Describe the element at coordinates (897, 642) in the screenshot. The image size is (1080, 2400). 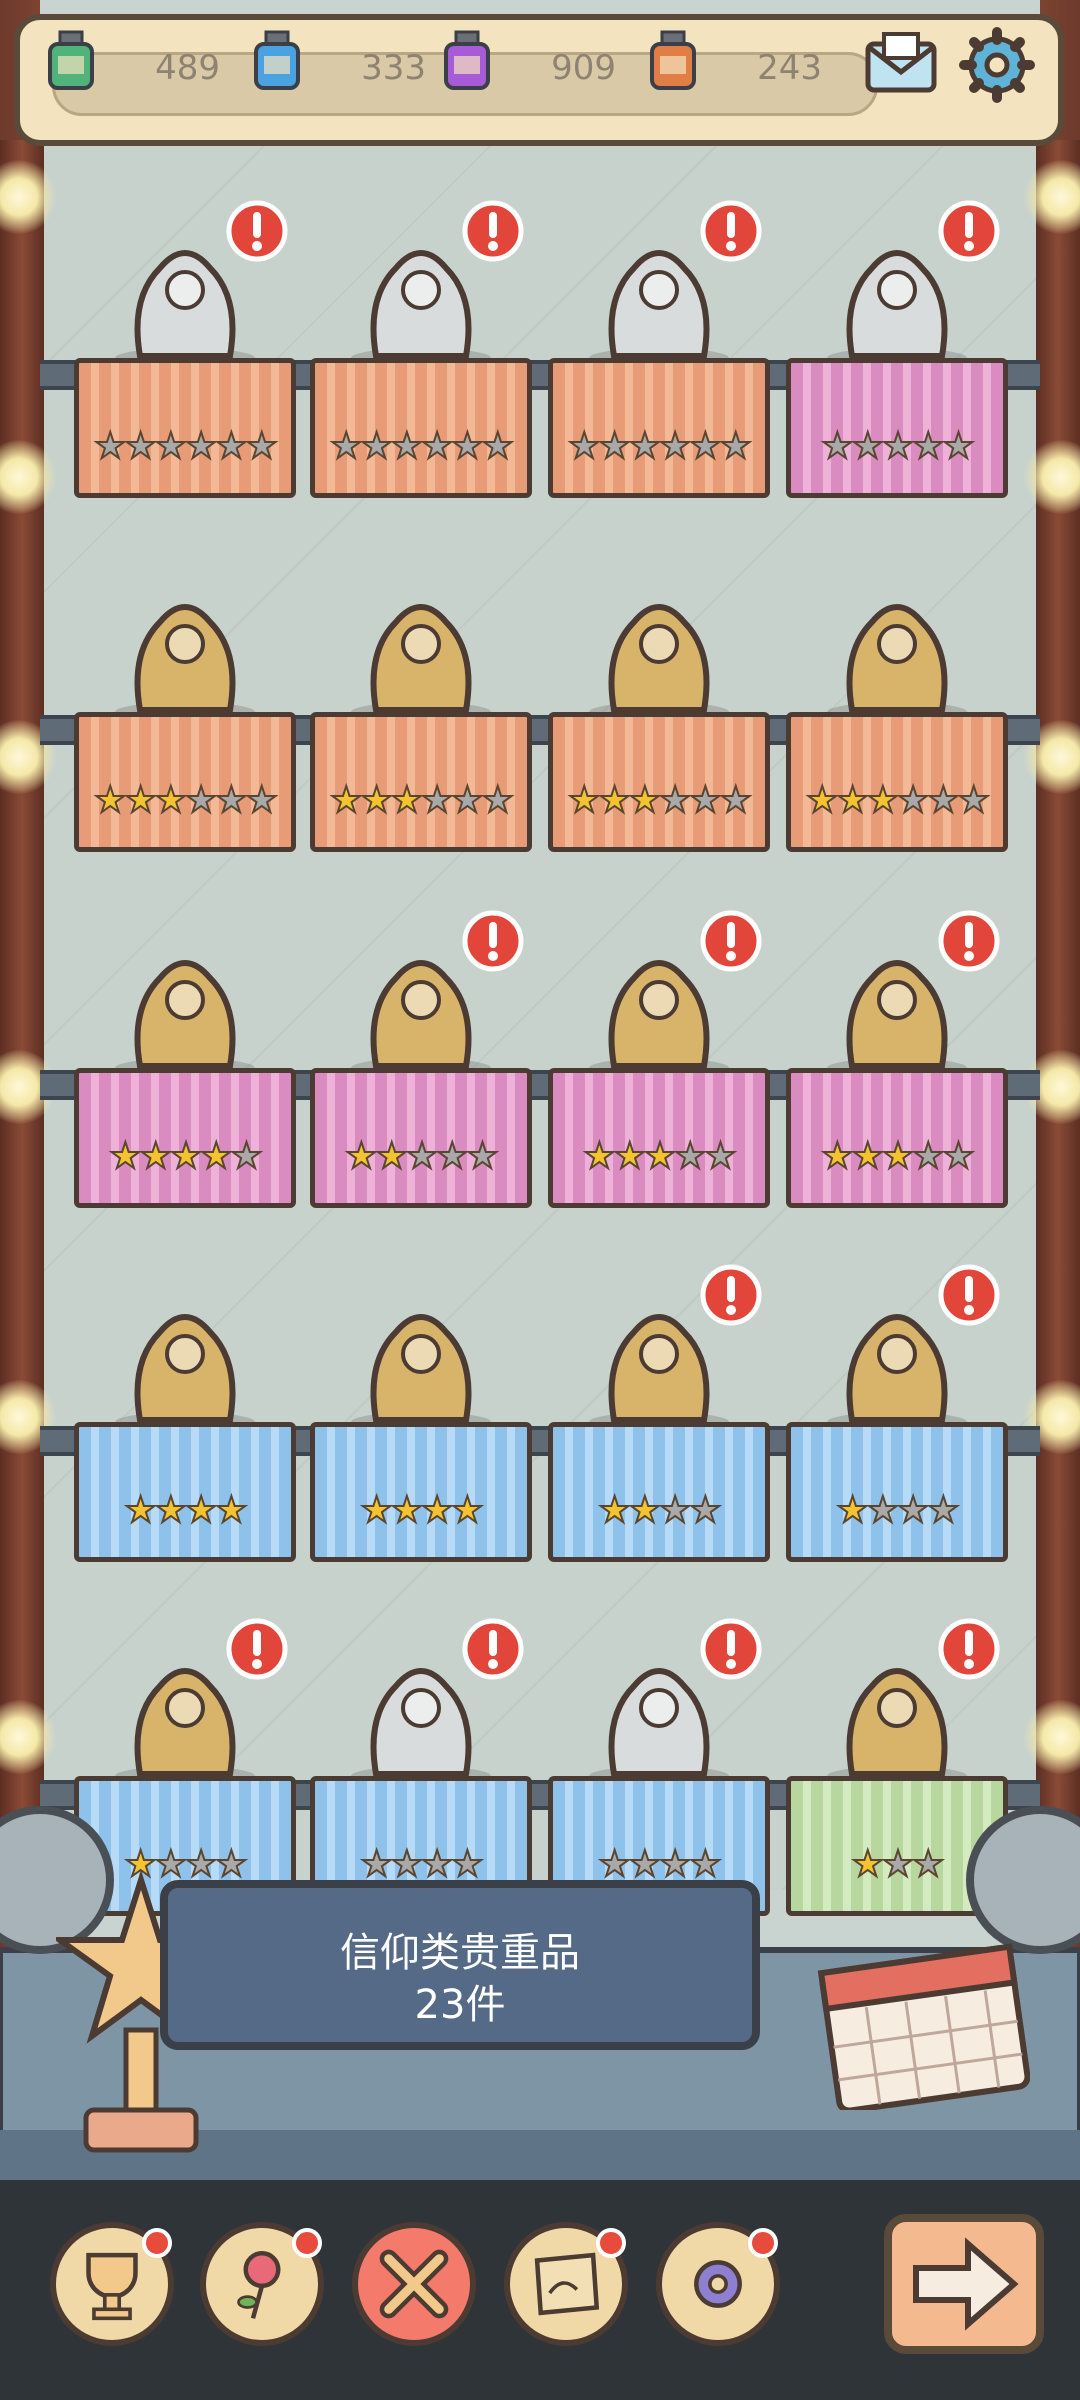
I see `pointing-hand-icon` at that location.